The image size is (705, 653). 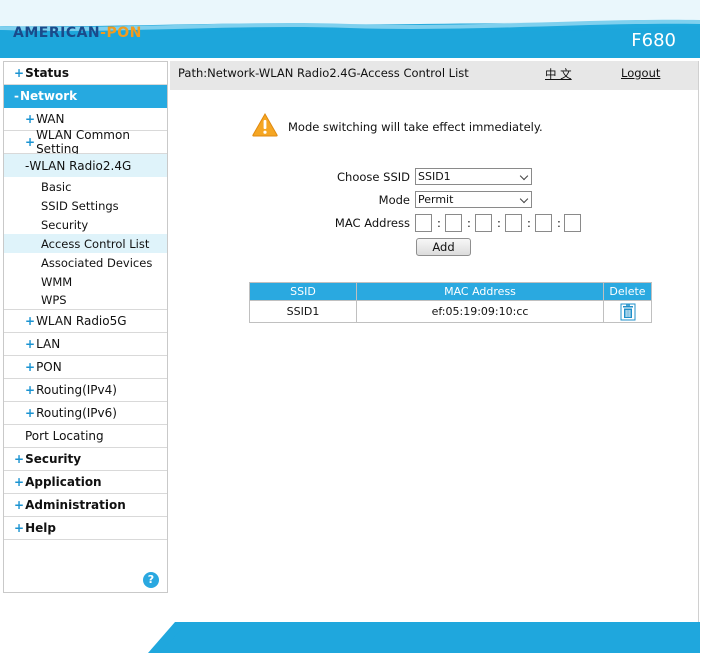 I want to click on content-right-border, so click(x=698, y=356).